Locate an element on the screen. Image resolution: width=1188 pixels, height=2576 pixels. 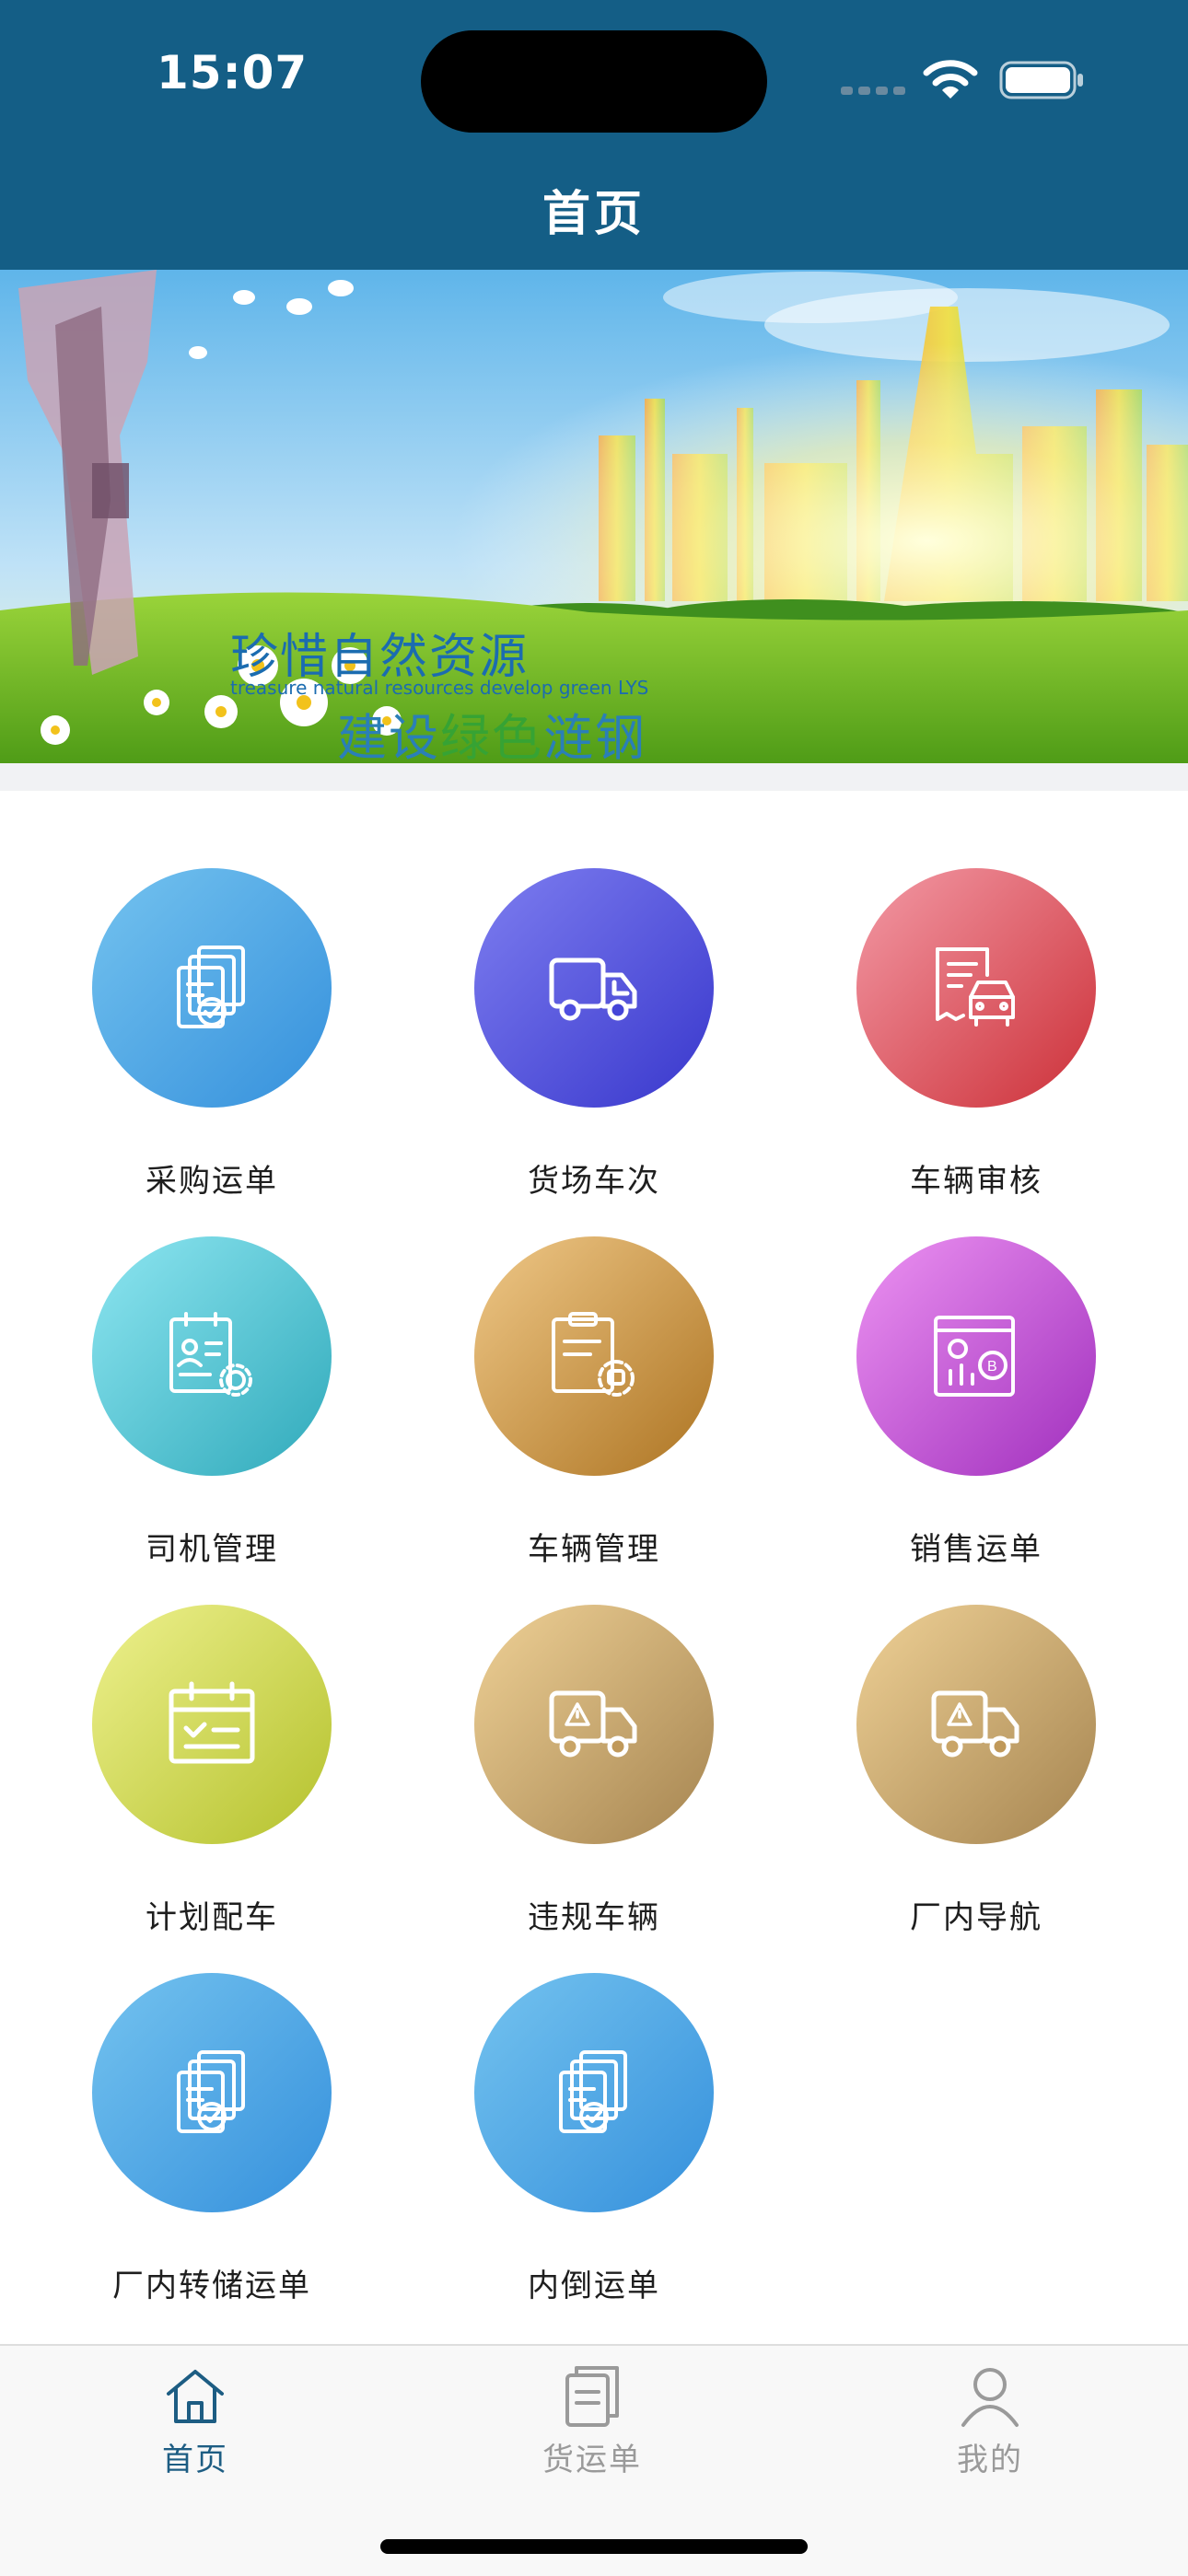
document-list-icon is located at coordinates (592, 2396).